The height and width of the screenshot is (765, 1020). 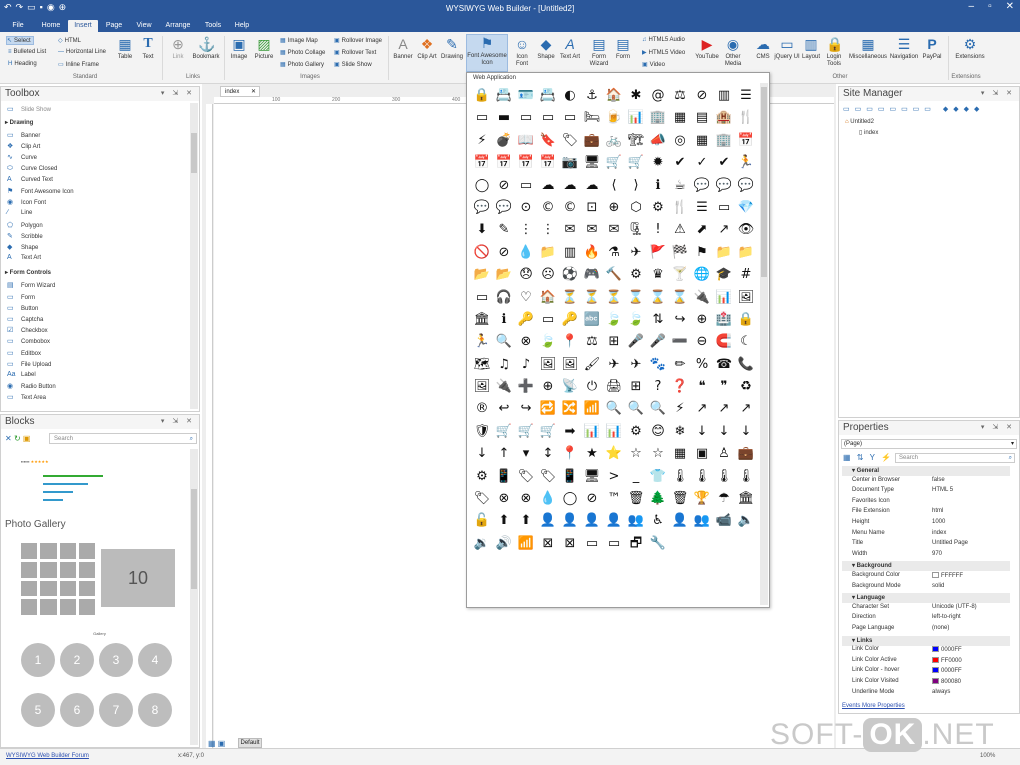 I want to click on fa-icon-option: 📖, so click(x=526, y=141).